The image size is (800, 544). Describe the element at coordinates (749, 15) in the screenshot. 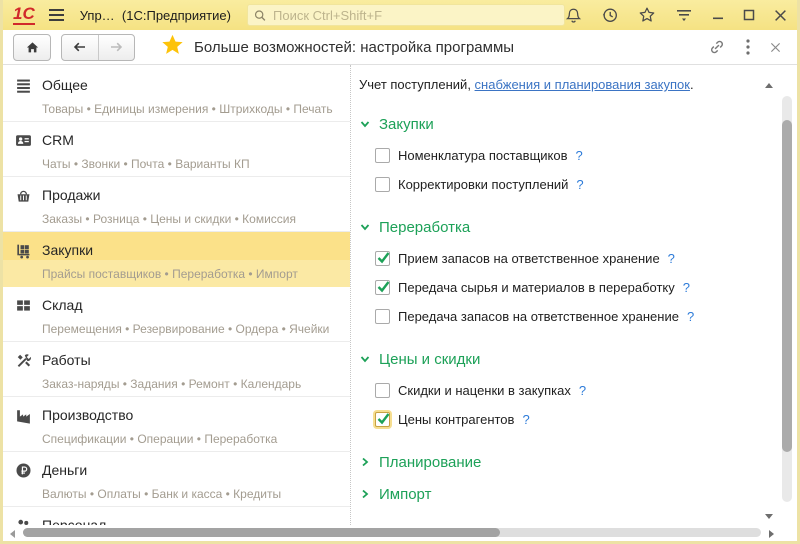

I see `maximize-icon` at that location.